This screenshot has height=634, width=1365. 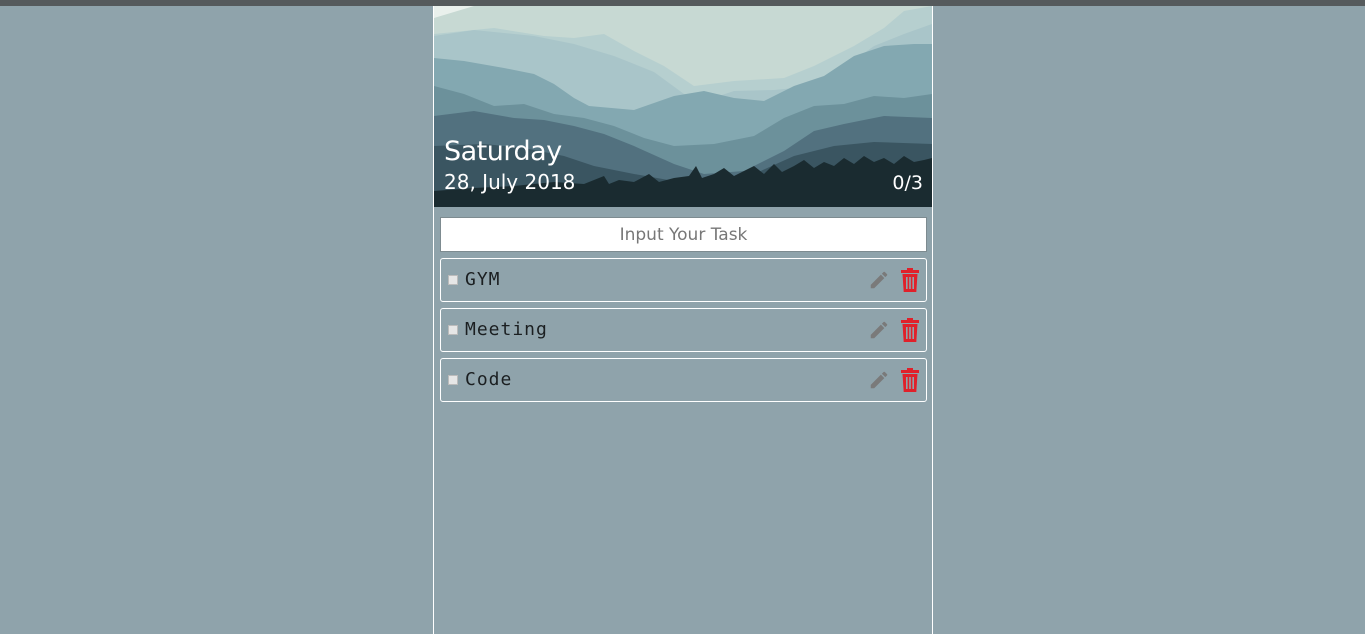 I want to click on task-item: Meeting, so click(x=683, y=330).